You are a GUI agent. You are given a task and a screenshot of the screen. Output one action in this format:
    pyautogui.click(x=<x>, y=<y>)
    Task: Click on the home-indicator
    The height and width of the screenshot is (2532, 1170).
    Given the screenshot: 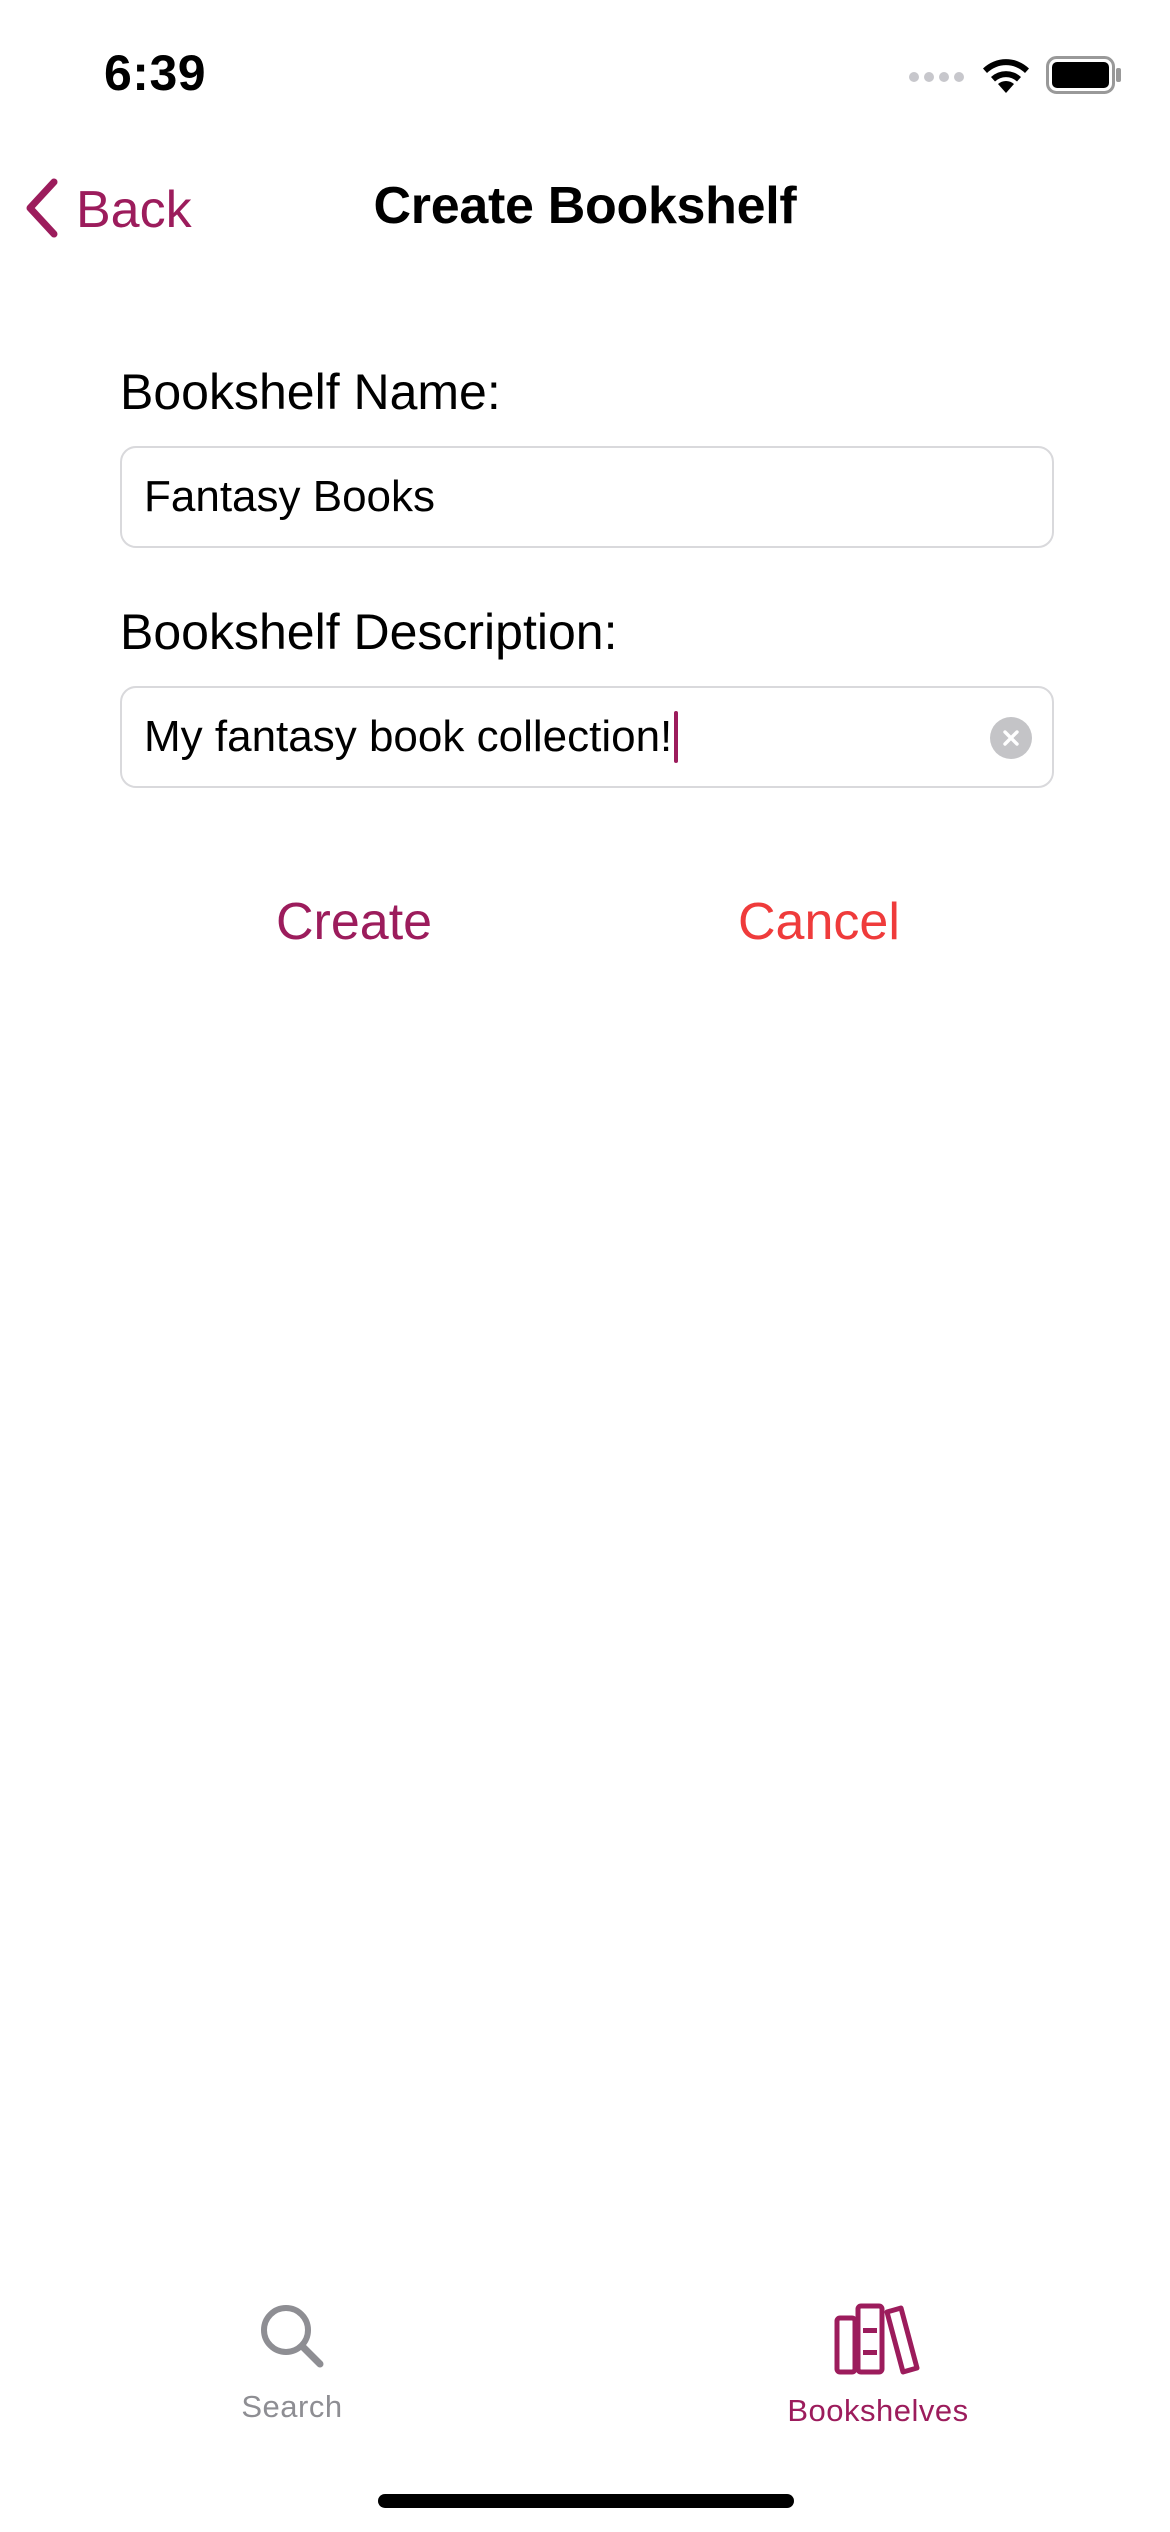 What is the action you would take?
    pyautogui.click(x=586, y=2501)
    